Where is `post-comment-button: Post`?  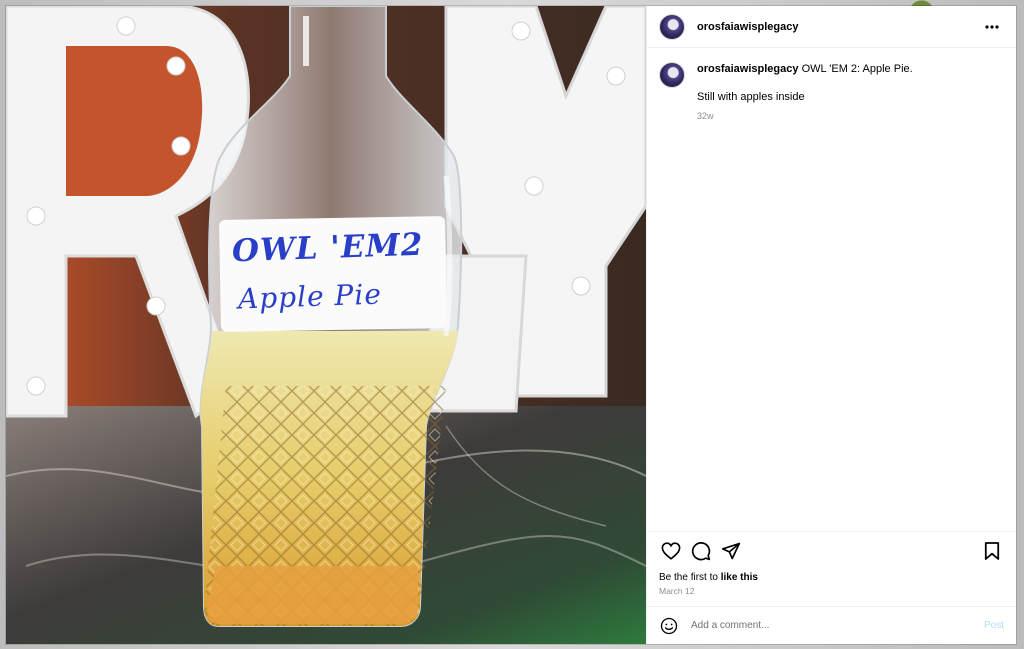 post-comment-button: Post is located at coordinates (994, 625).